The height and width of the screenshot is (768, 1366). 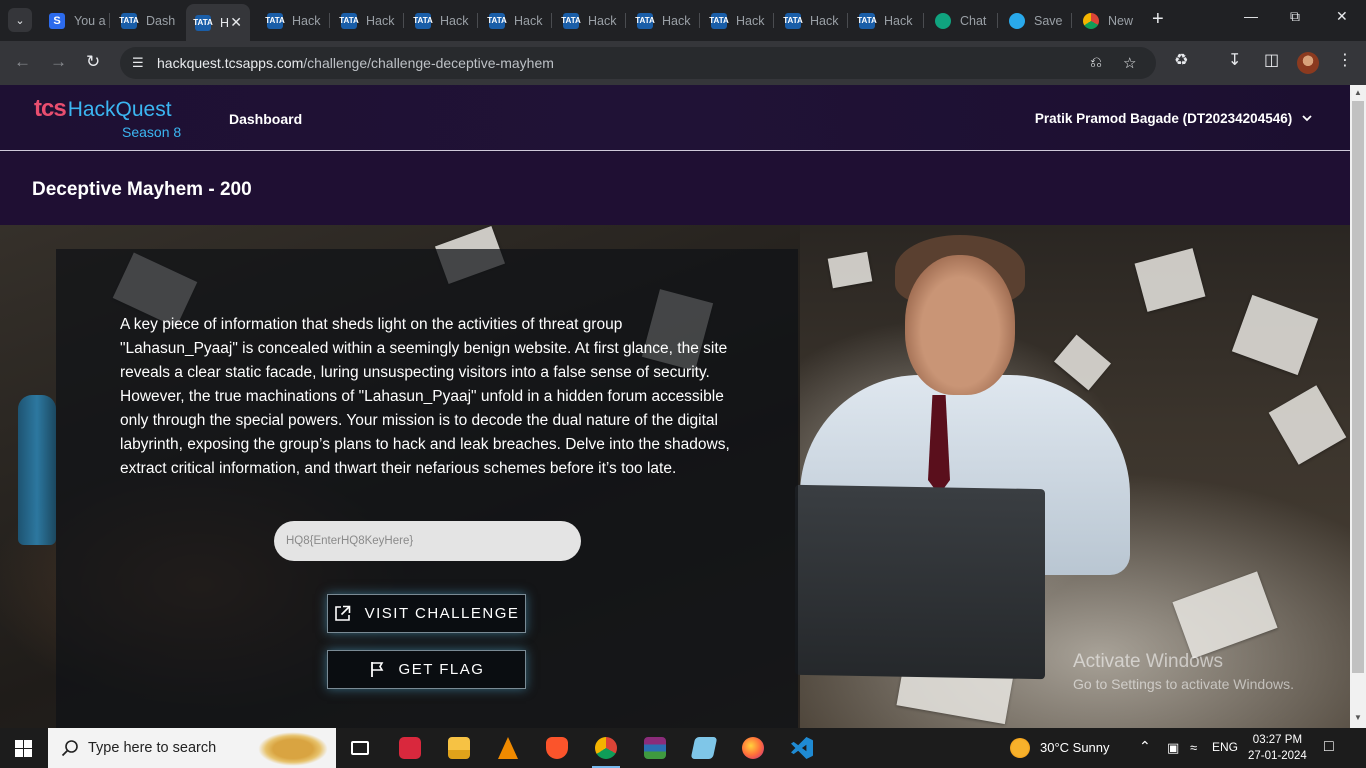 I want to click on close-tab-icon: ✕, so click(x=236, y=22).